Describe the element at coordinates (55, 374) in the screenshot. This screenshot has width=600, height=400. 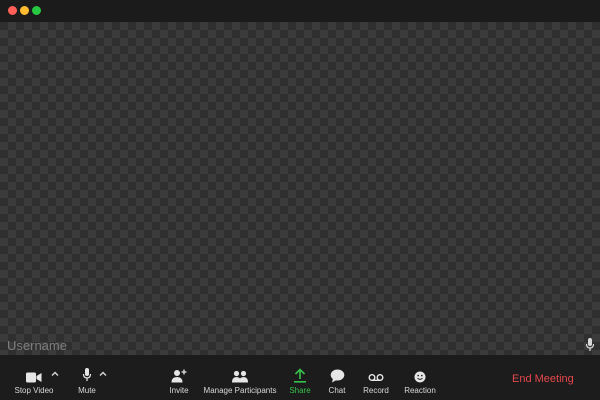
I see `video-options-chevron-icon` at that location.